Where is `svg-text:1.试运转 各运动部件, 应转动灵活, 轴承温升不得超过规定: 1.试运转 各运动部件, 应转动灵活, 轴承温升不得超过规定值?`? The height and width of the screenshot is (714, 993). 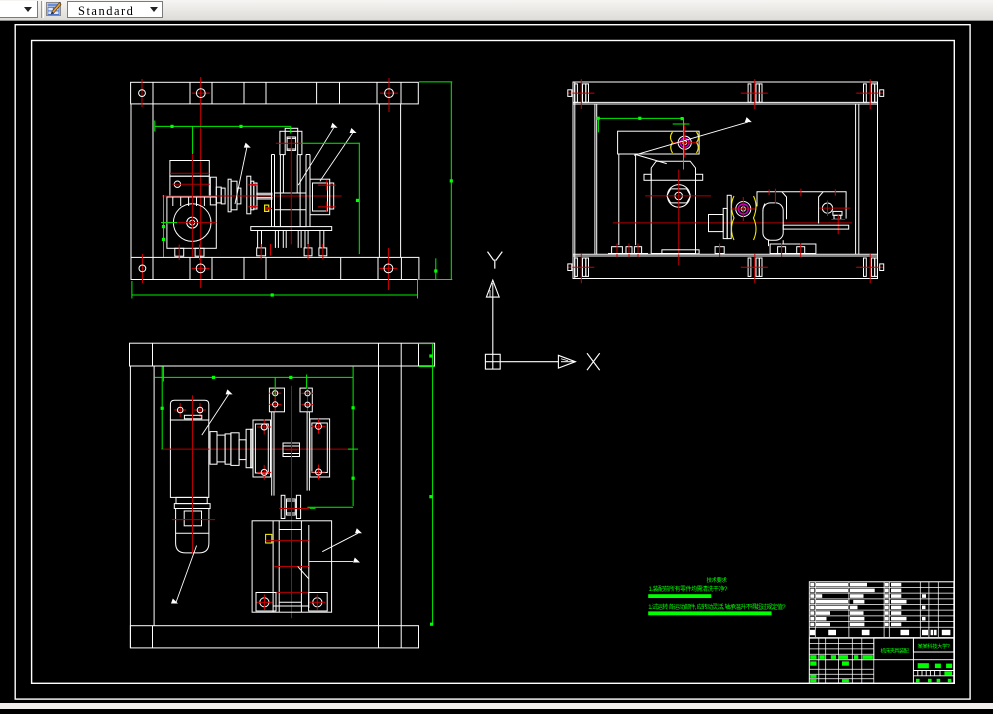
svg-text:1.试运转 各运动部件, 应转动灵活, 轴承温升不得超过规定: 1.试运转 各运动部件, 应转动灵活, 轴承温升不得超过规定值? is located at coordinates (717, 607).